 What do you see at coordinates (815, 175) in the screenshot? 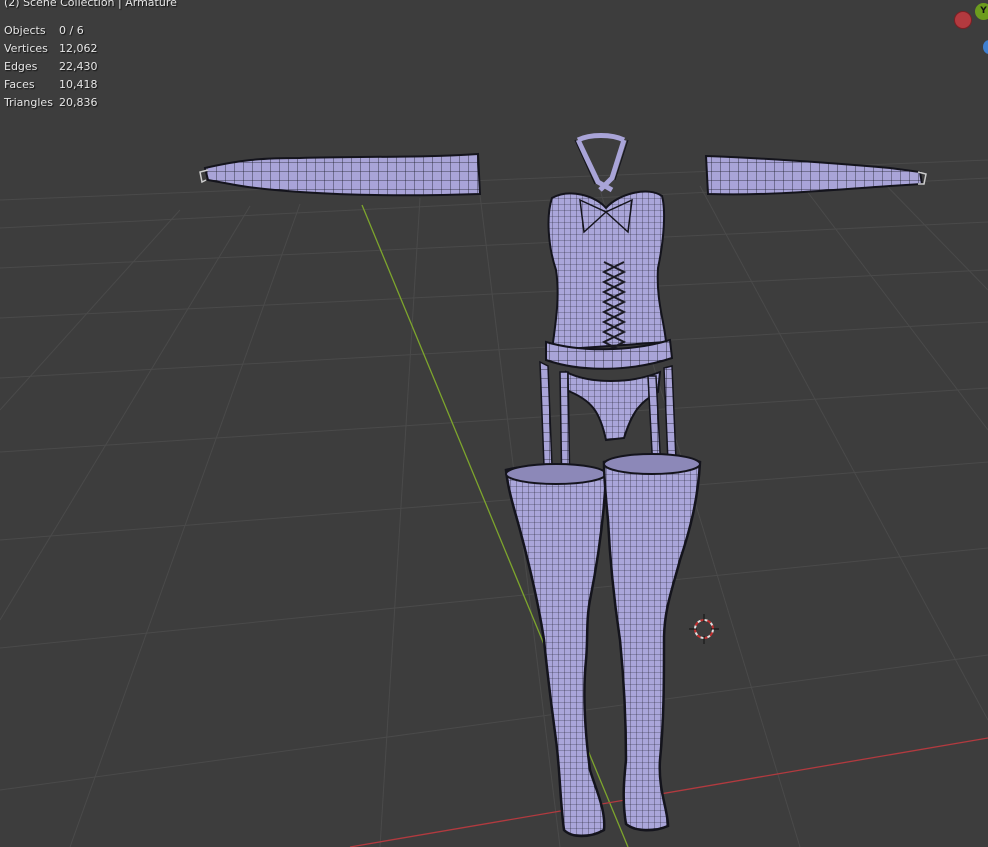
I see `right-sleeve-mesh` at bounding box center [815, 175].